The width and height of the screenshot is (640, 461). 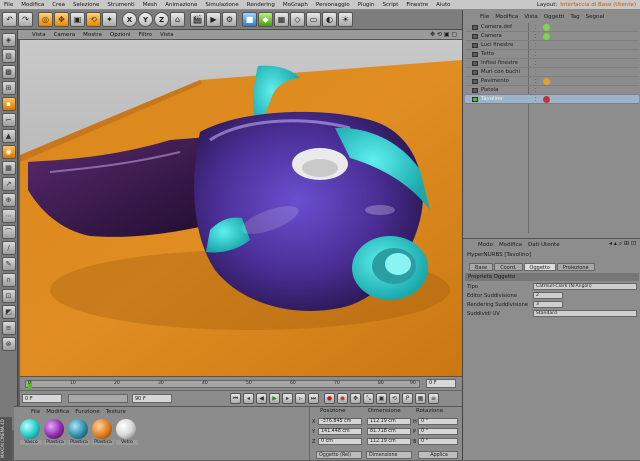 I want to click on menu-script: Script, so click(x=390, y=5).